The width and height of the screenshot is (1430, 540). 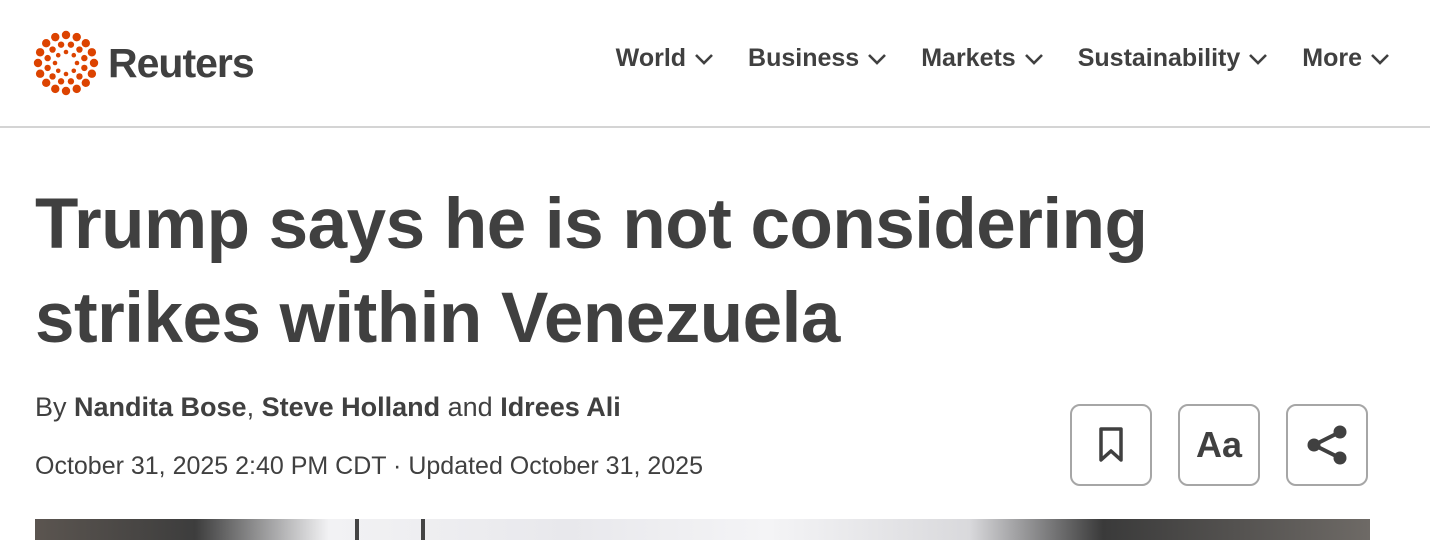 I want to click on nav-item-world: World, so click(x=665, y=58).